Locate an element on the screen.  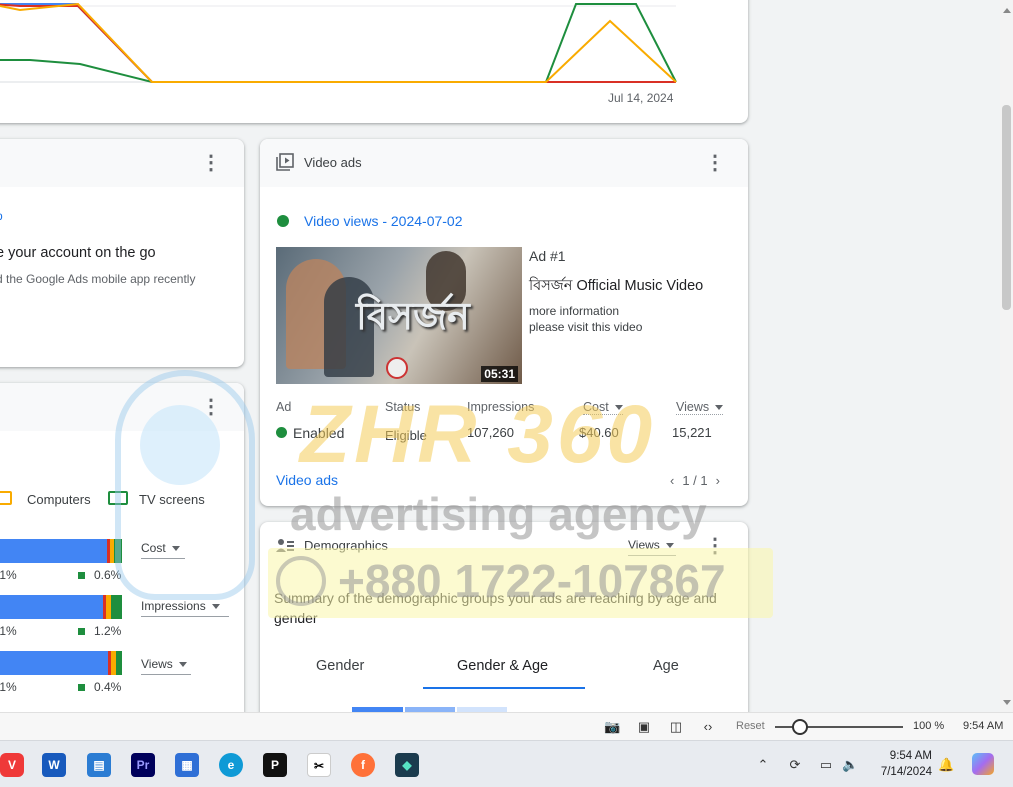
taskbar-date: 7/14/2024 is located at coordinates (902, 772).